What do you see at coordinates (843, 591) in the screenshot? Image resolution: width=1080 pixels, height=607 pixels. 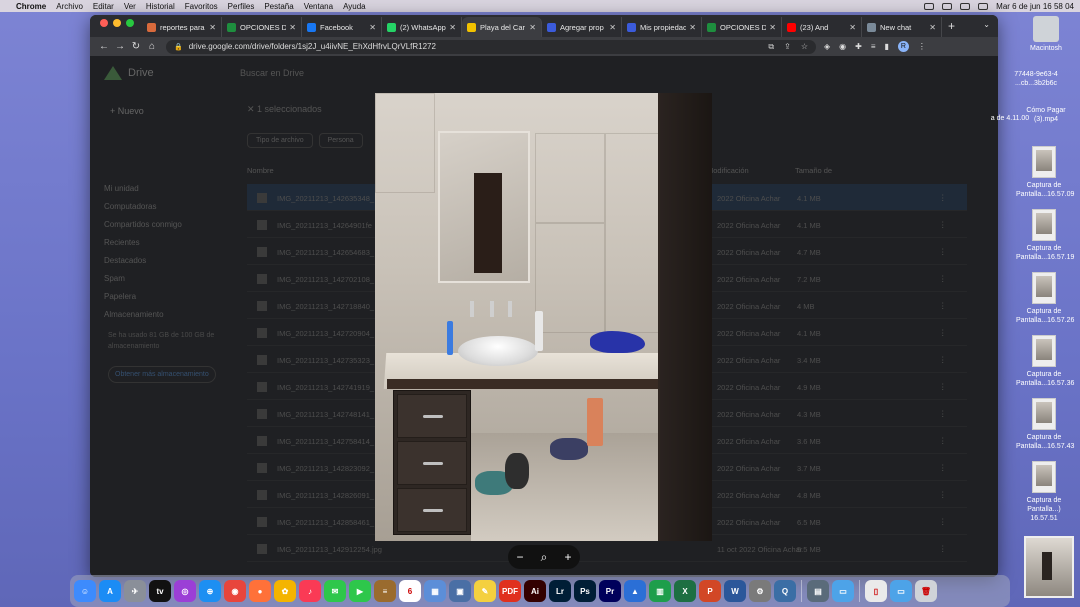 I see `folder-icon: ▭` at bounding box center [843, 591].